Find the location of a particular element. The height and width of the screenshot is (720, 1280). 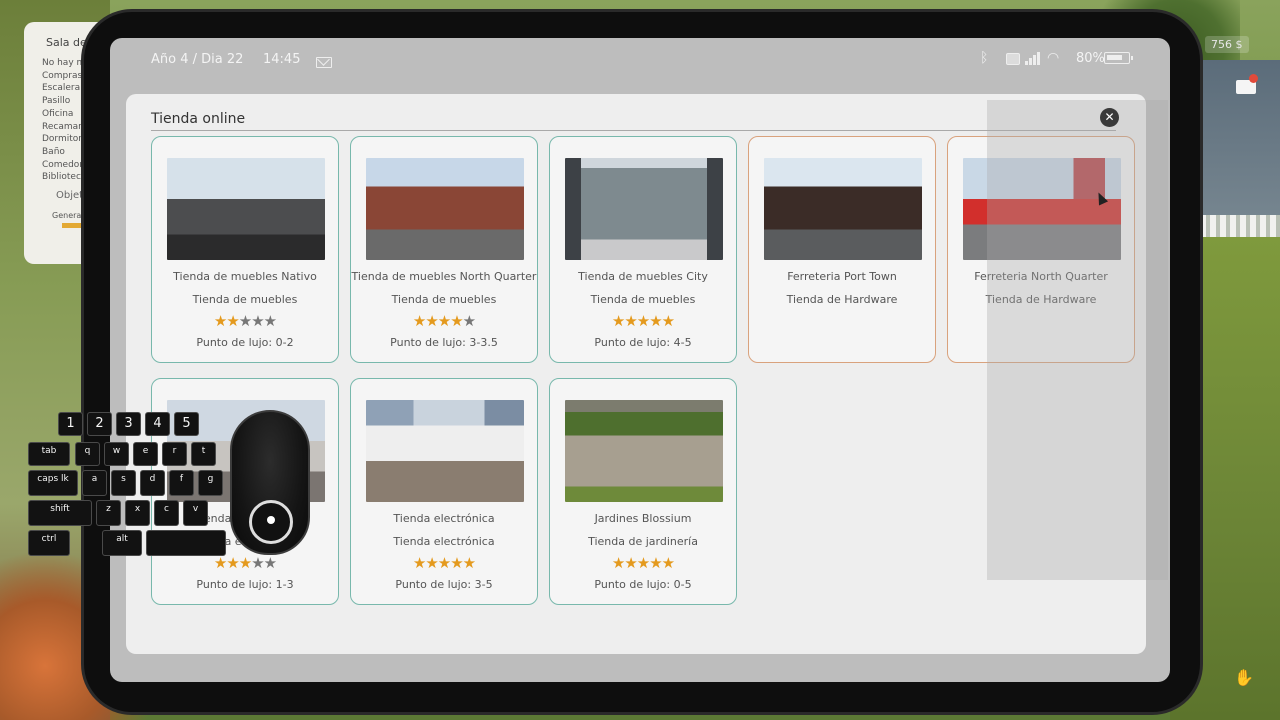

game-date: Año 4 / Dia 22 is located at coordinates (197, 59).